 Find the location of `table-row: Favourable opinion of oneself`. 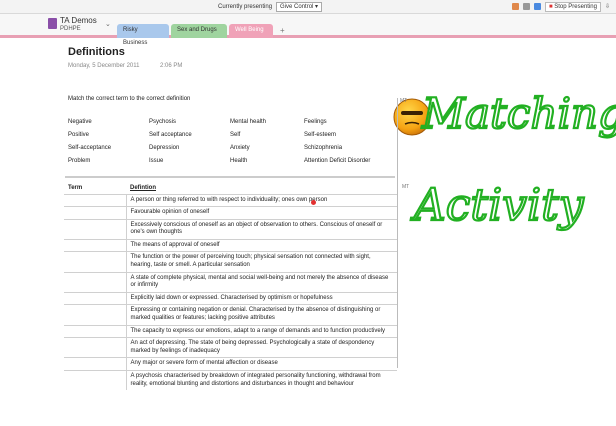

table-row: Favourable opinion of oneself is located at coordinates (230, 213).